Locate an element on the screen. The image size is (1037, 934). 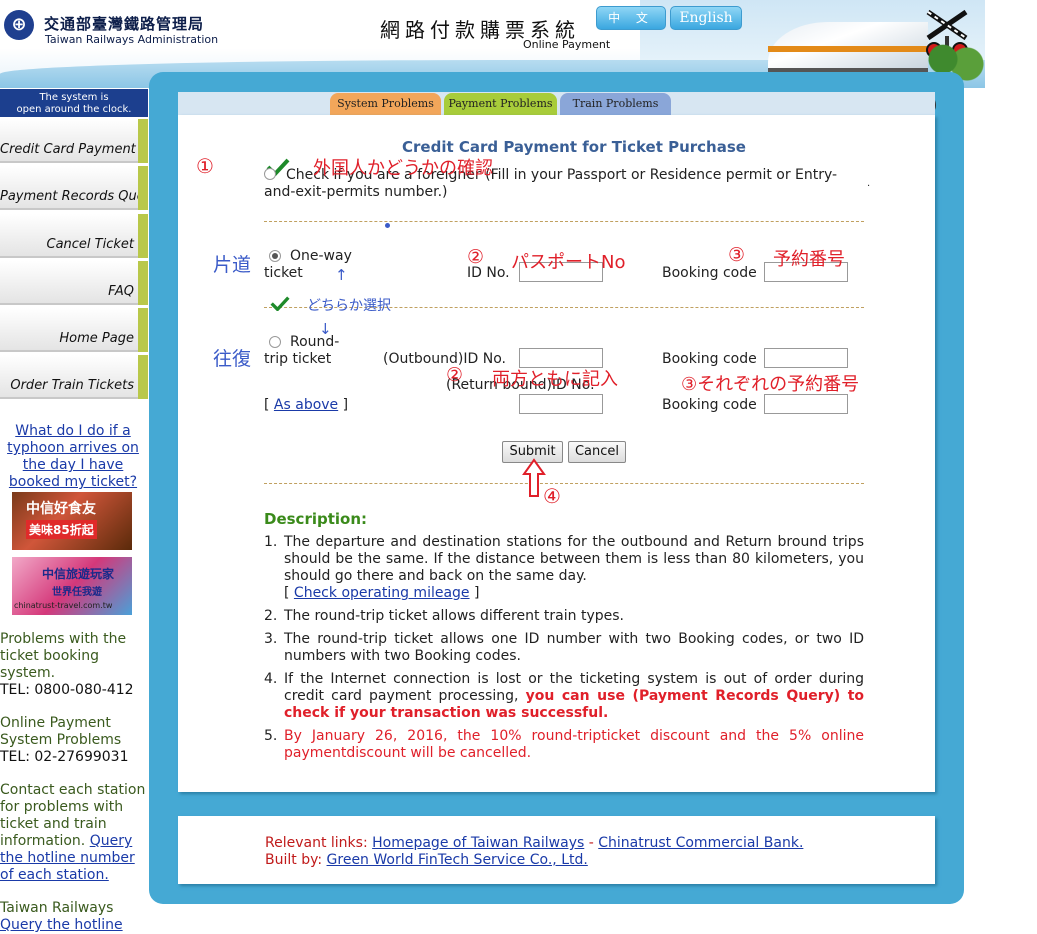
annotation-either: どちらか選択 is located at coordinates (349, 306).